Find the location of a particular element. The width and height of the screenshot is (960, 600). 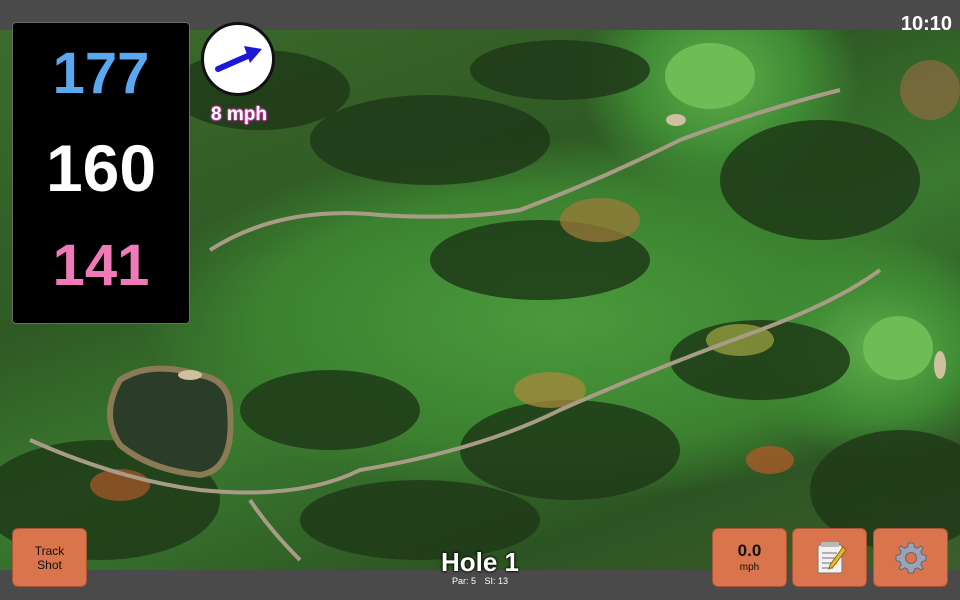

hole-par: Par: 5 is located at coordinates (463, 581).